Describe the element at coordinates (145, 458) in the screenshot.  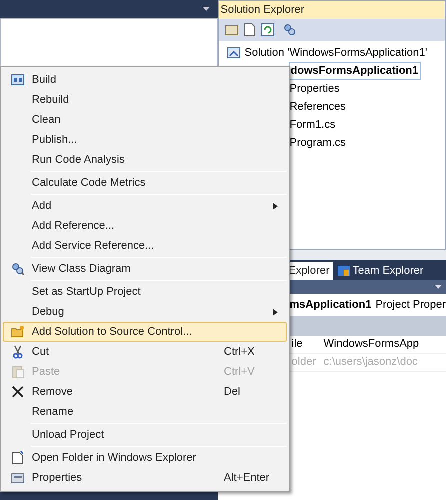
I see `menu-item: Open Folder in Windows Explorer` at that location.